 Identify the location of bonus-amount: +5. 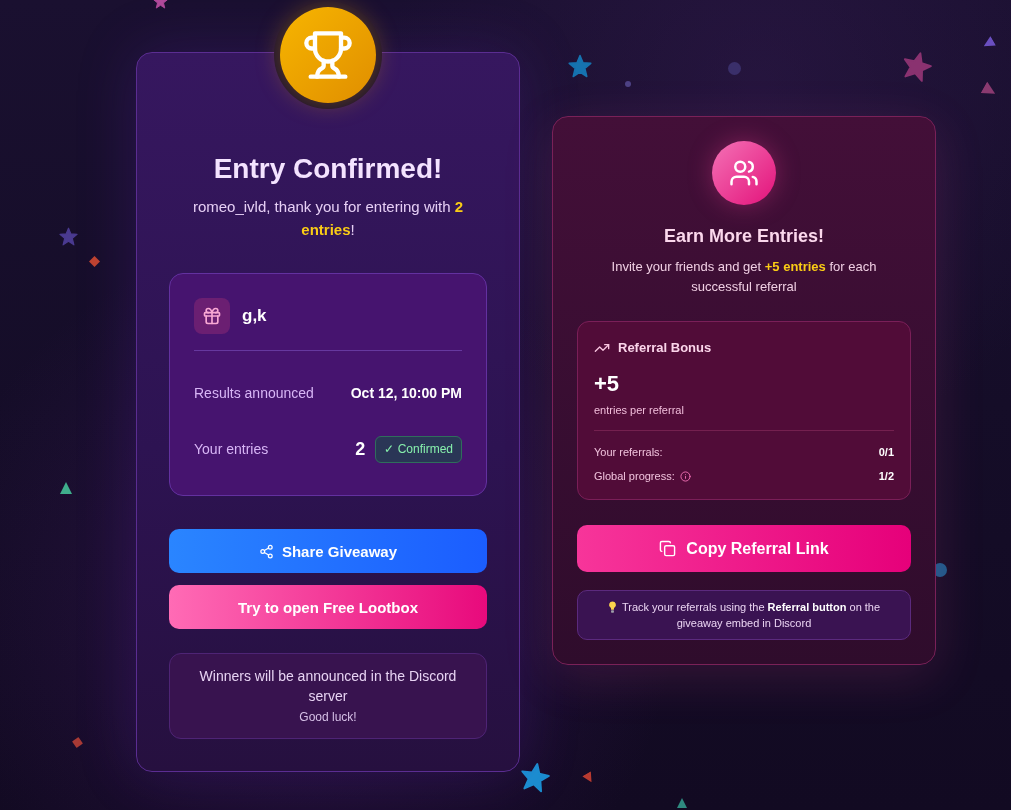
(607, 384).